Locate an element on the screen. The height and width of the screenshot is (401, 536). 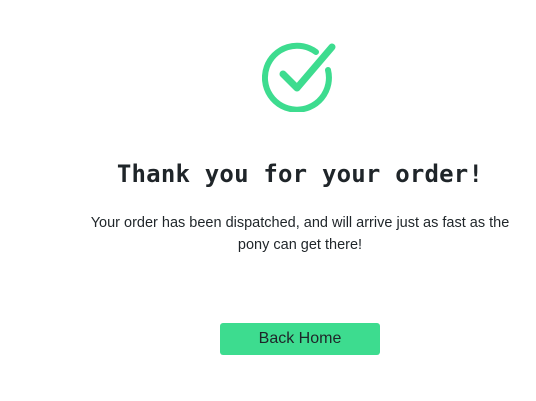
back-home-button: Back Home is located at coordinates (300, 339).